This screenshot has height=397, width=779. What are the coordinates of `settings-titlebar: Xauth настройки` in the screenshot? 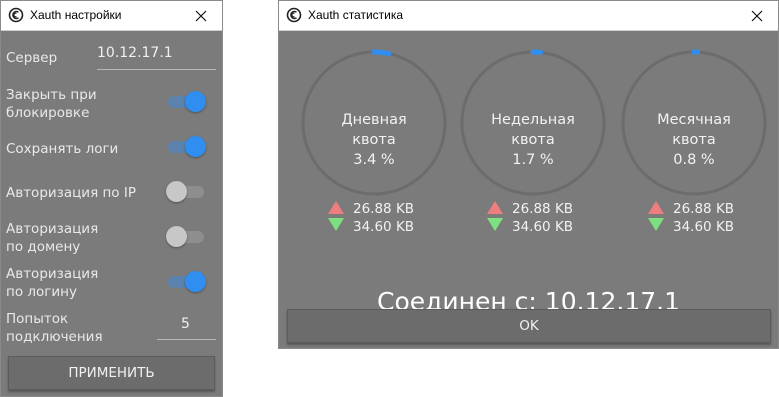 It's located at (111, 16).